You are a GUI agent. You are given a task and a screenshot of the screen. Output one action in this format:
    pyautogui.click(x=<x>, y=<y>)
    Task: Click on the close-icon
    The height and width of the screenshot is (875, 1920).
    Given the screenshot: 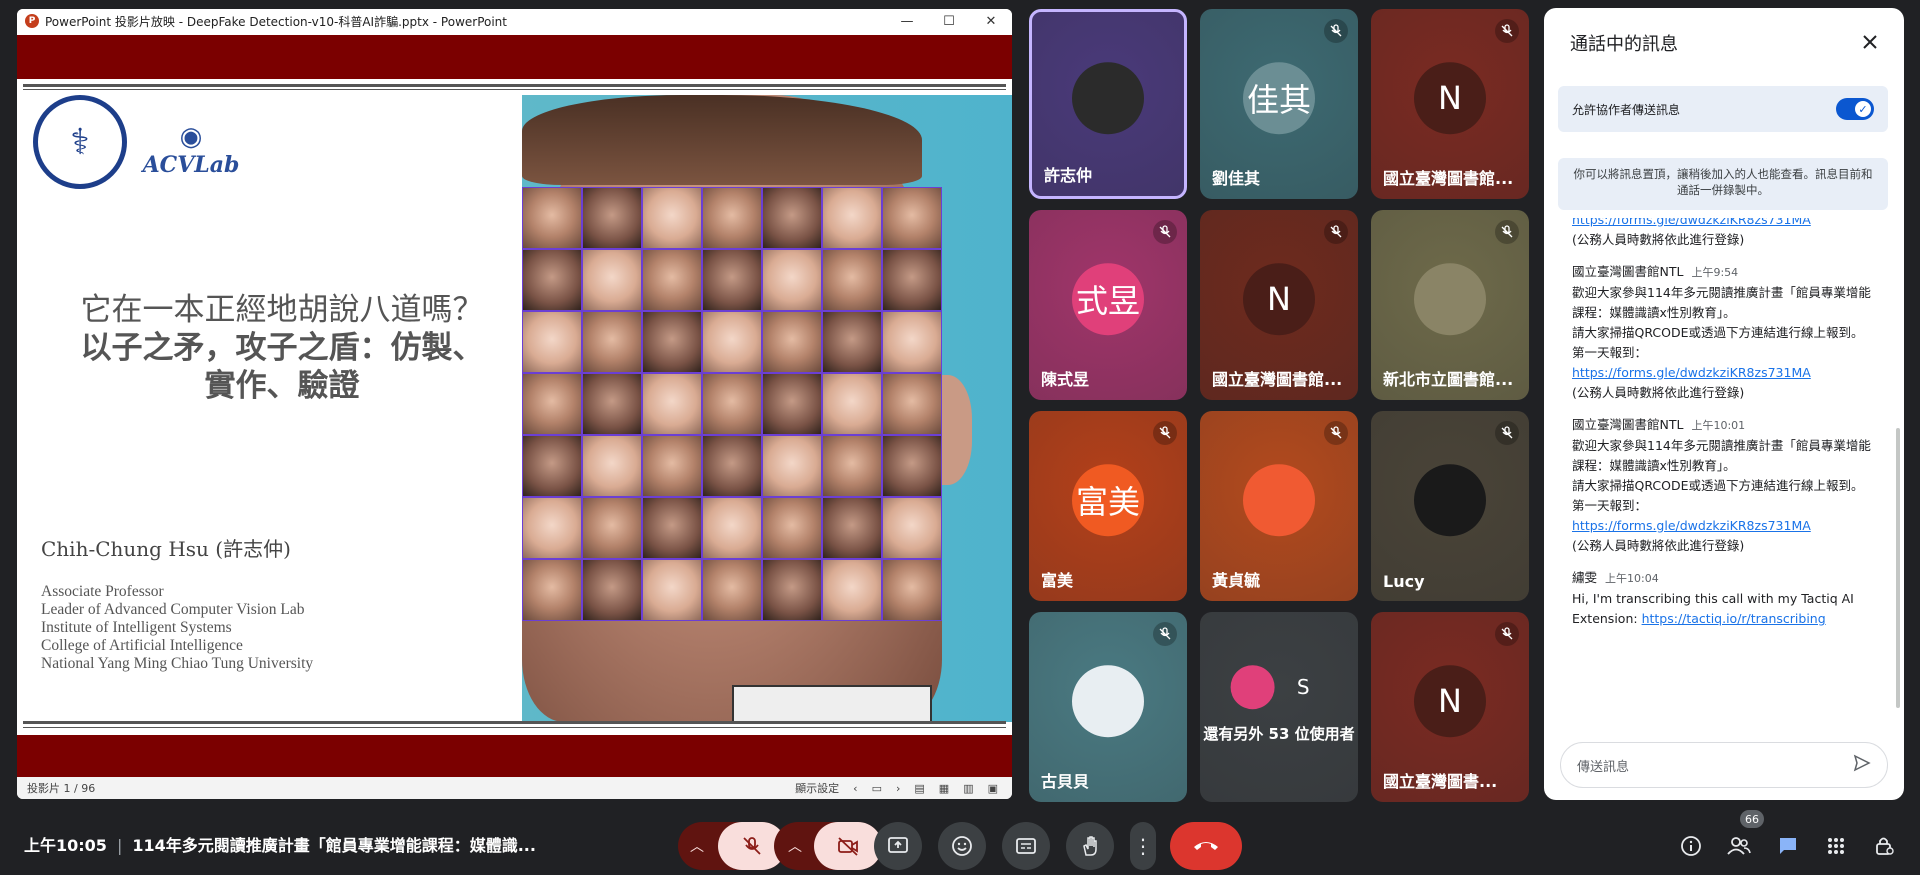 What is the action you would take?
    pyautogui.click(x=1870, y=42)
    